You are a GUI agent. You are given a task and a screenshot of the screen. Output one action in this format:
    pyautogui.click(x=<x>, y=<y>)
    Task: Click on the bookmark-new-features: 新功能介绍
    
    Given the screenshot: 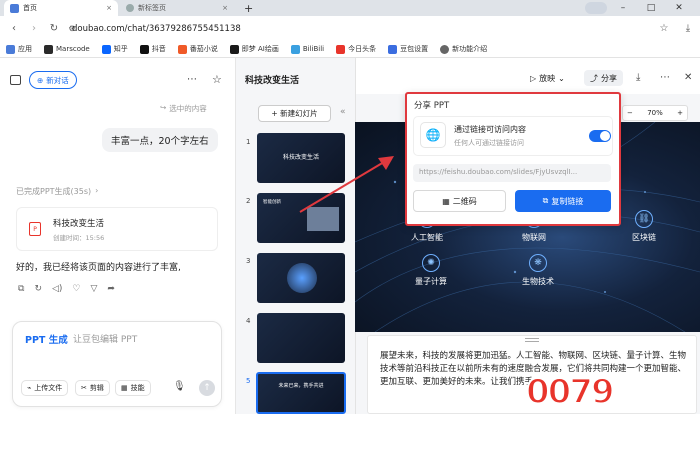 What is the action you would take?
    pyautogui.click(x=463, y=49)
    